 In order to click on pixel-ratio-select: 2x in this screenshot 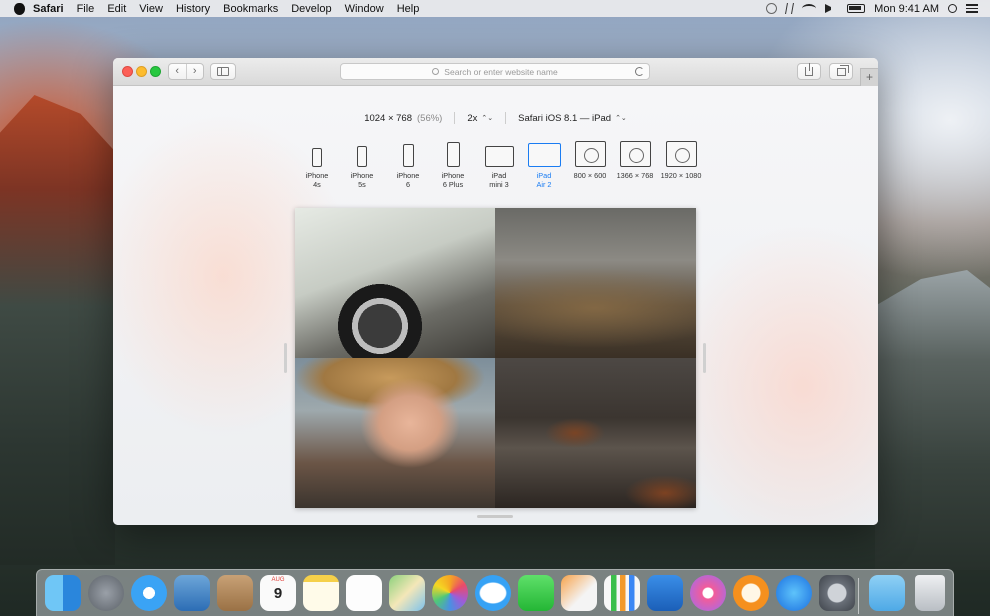, I will do `click(472, 118)`.